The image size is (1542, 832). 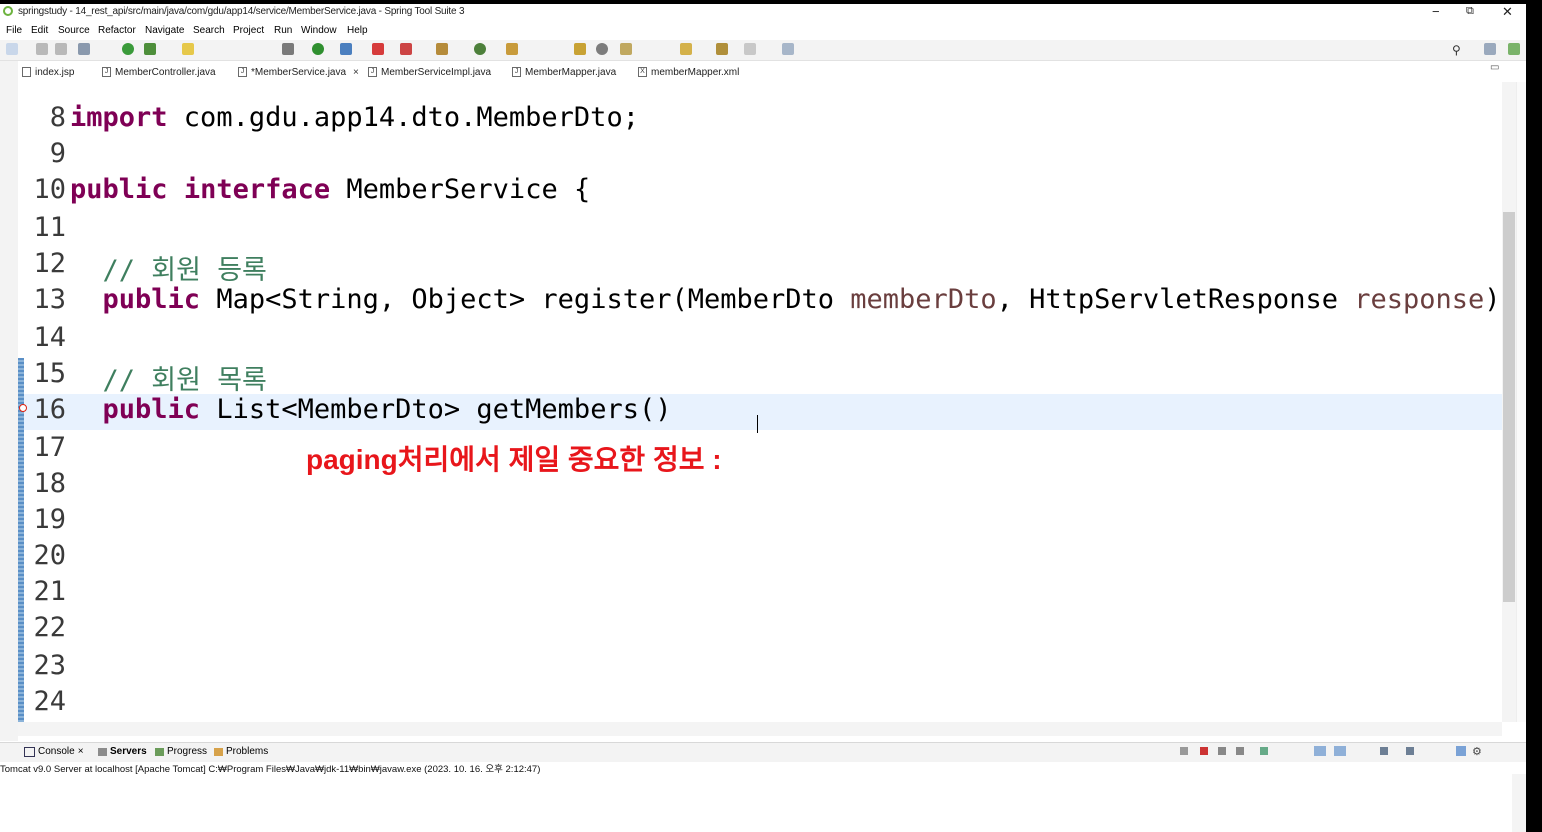 I want to click on menu-project: Project, so click(x=248, y=30).